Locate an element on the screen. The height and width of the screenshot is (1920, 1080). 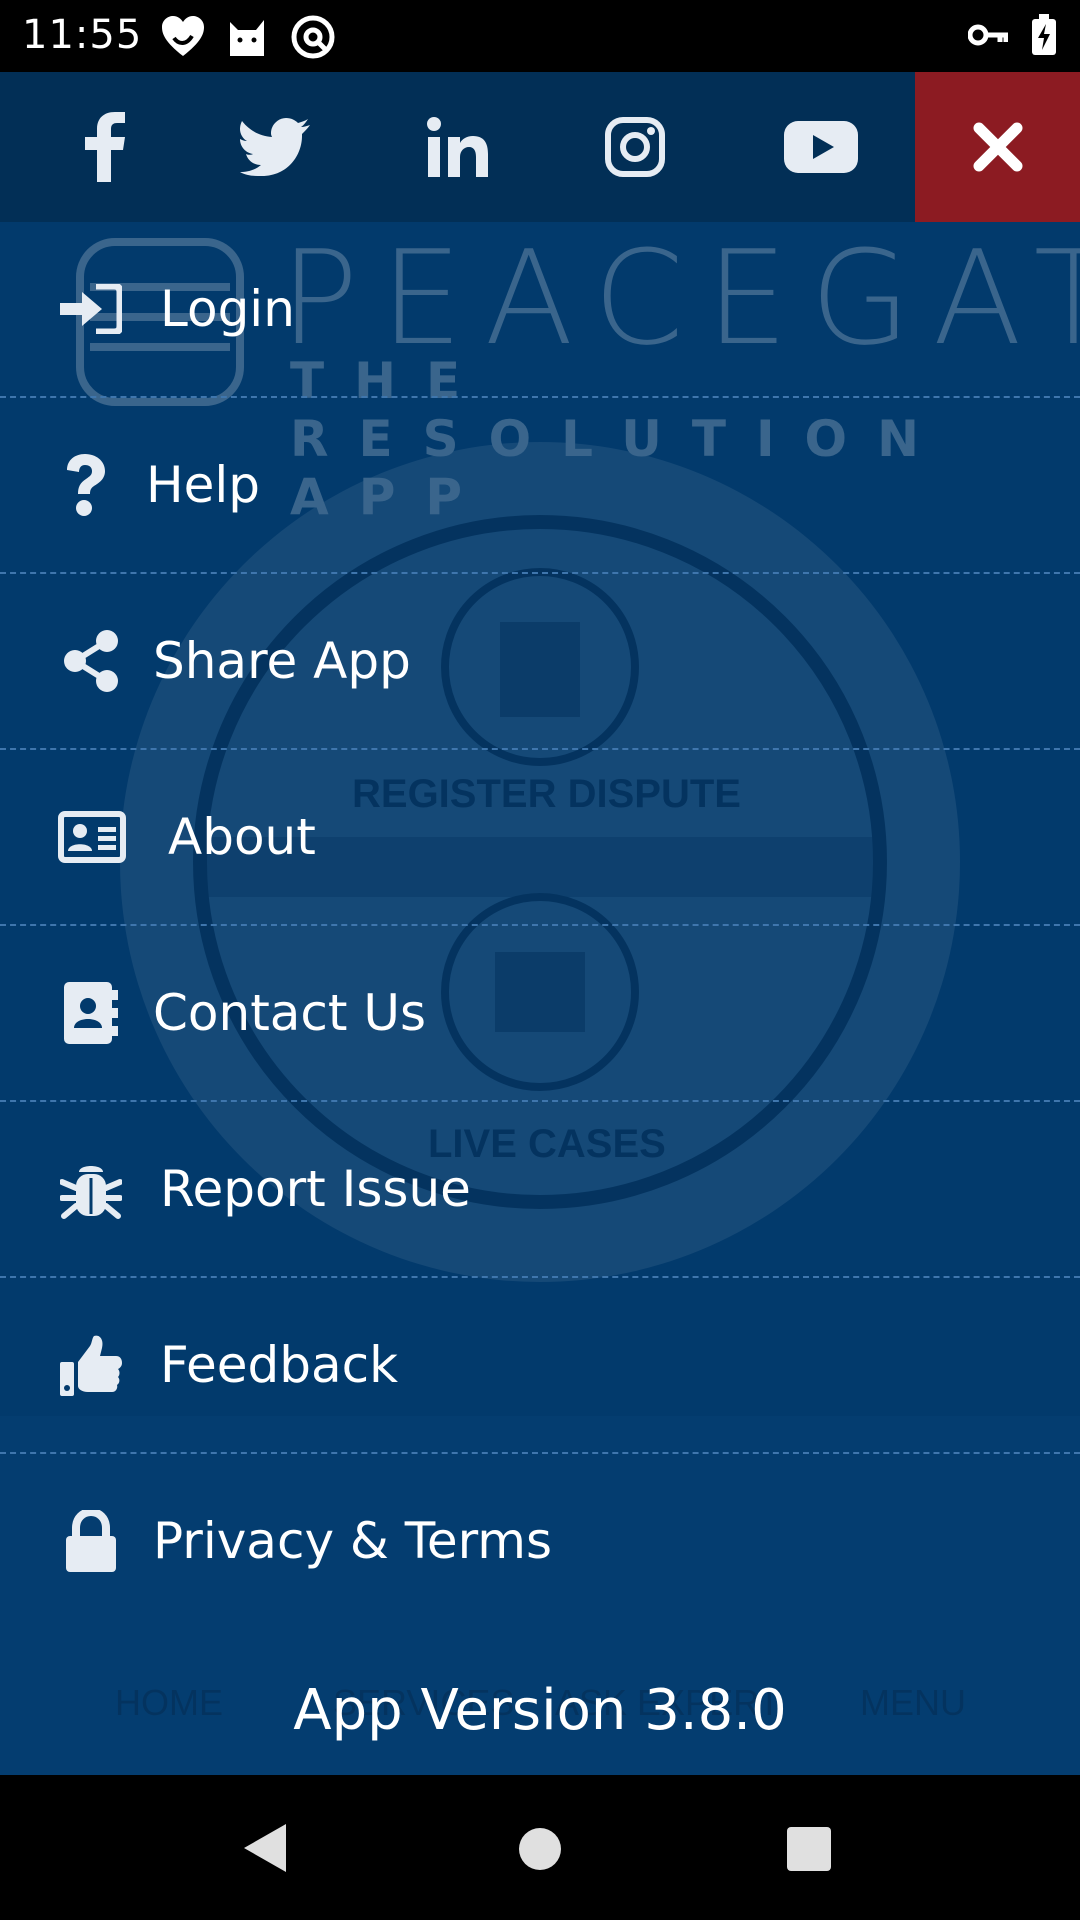
close-icon is located at coordinates (997, 147).